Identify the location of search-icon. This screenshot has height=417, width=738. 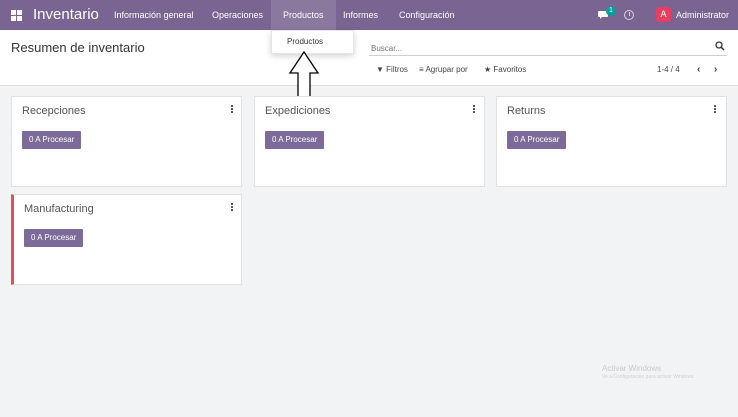
(720, 46).